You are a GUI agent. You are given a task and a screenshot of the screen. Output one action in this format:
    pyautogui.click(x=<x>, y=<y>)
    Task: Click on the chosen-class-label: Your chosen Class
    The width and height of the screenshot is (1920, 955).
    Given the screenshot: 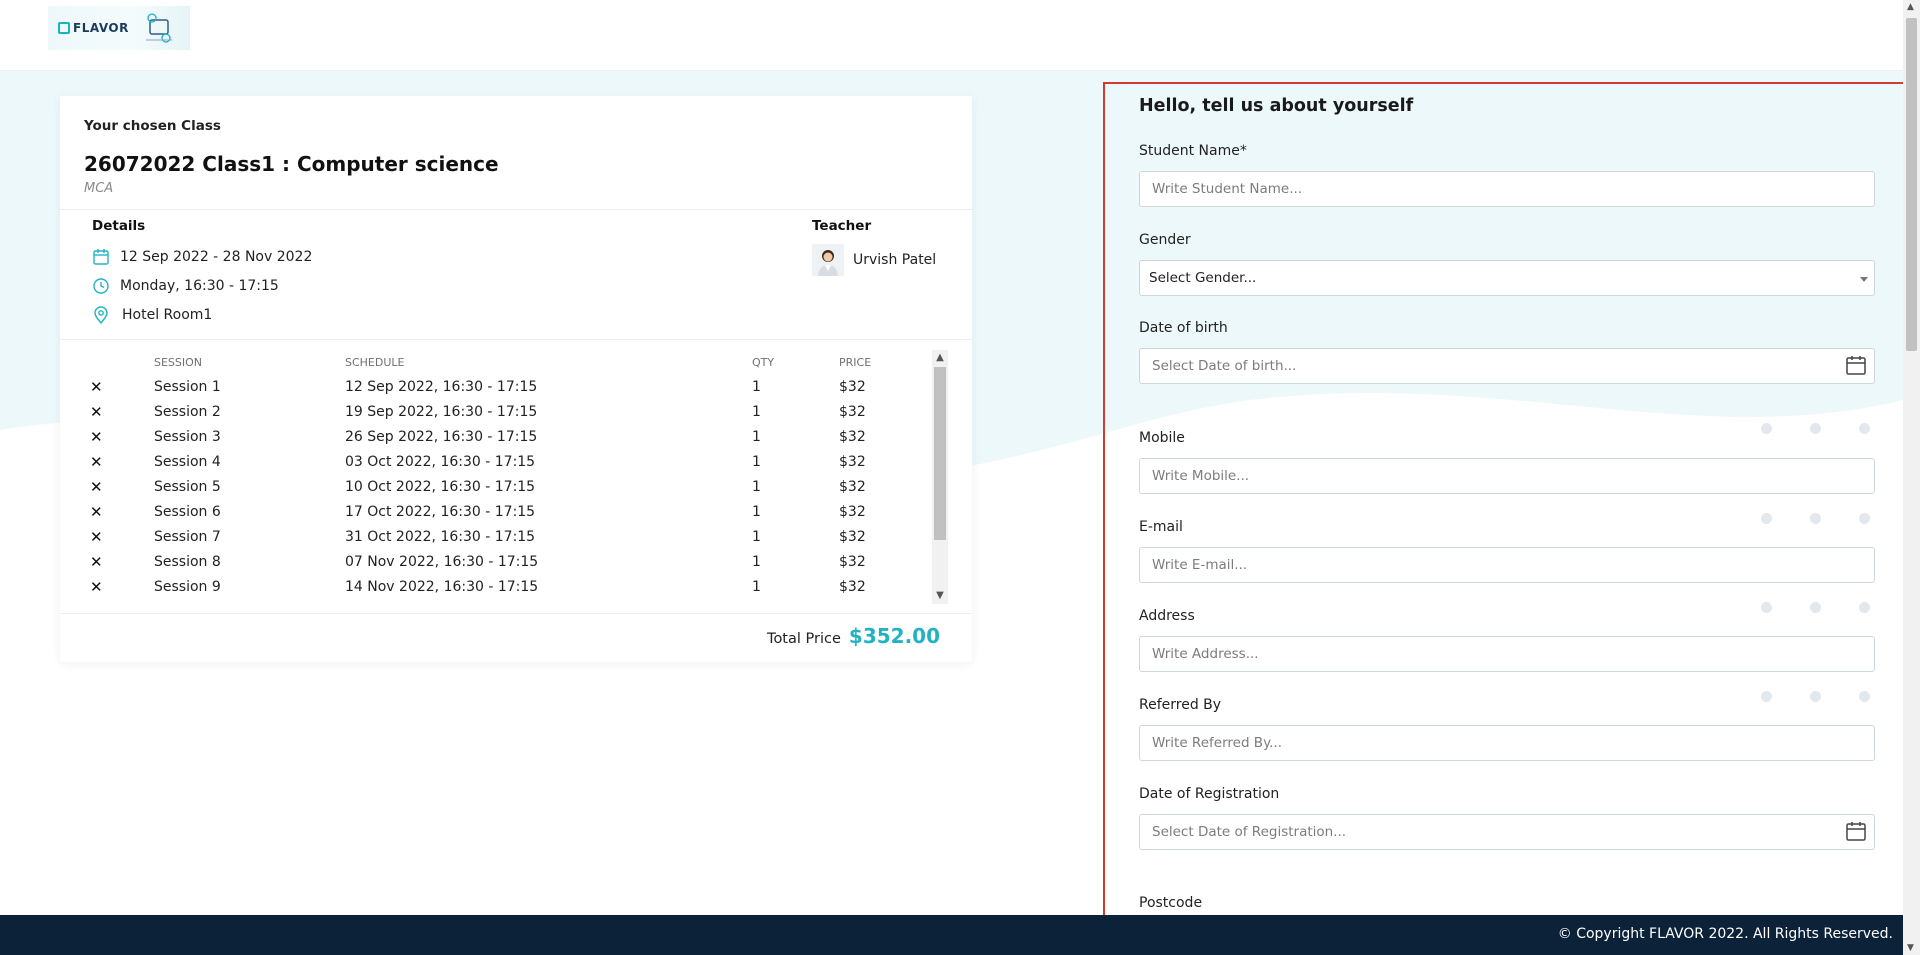 What is the action you would take?
    pyautogui.click(x=152, y=126)
    